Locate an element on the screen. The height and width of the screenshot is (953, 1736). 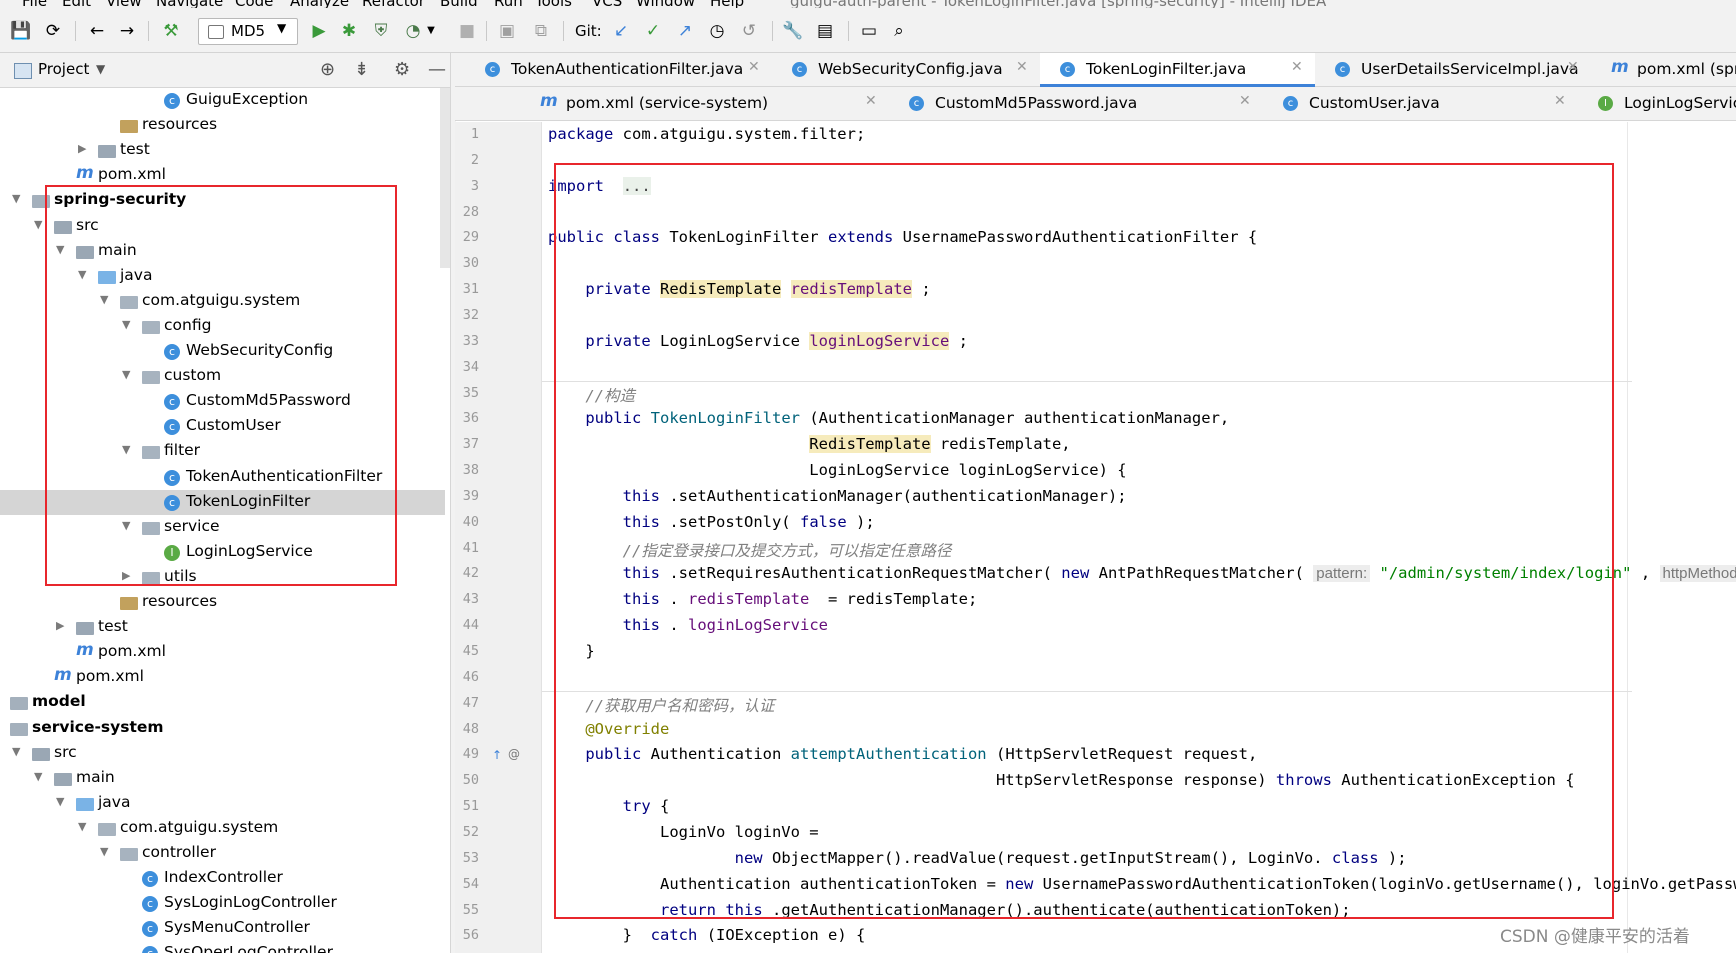
editor-tab: I LoginLogServic is located at coordinates (1657, 103).